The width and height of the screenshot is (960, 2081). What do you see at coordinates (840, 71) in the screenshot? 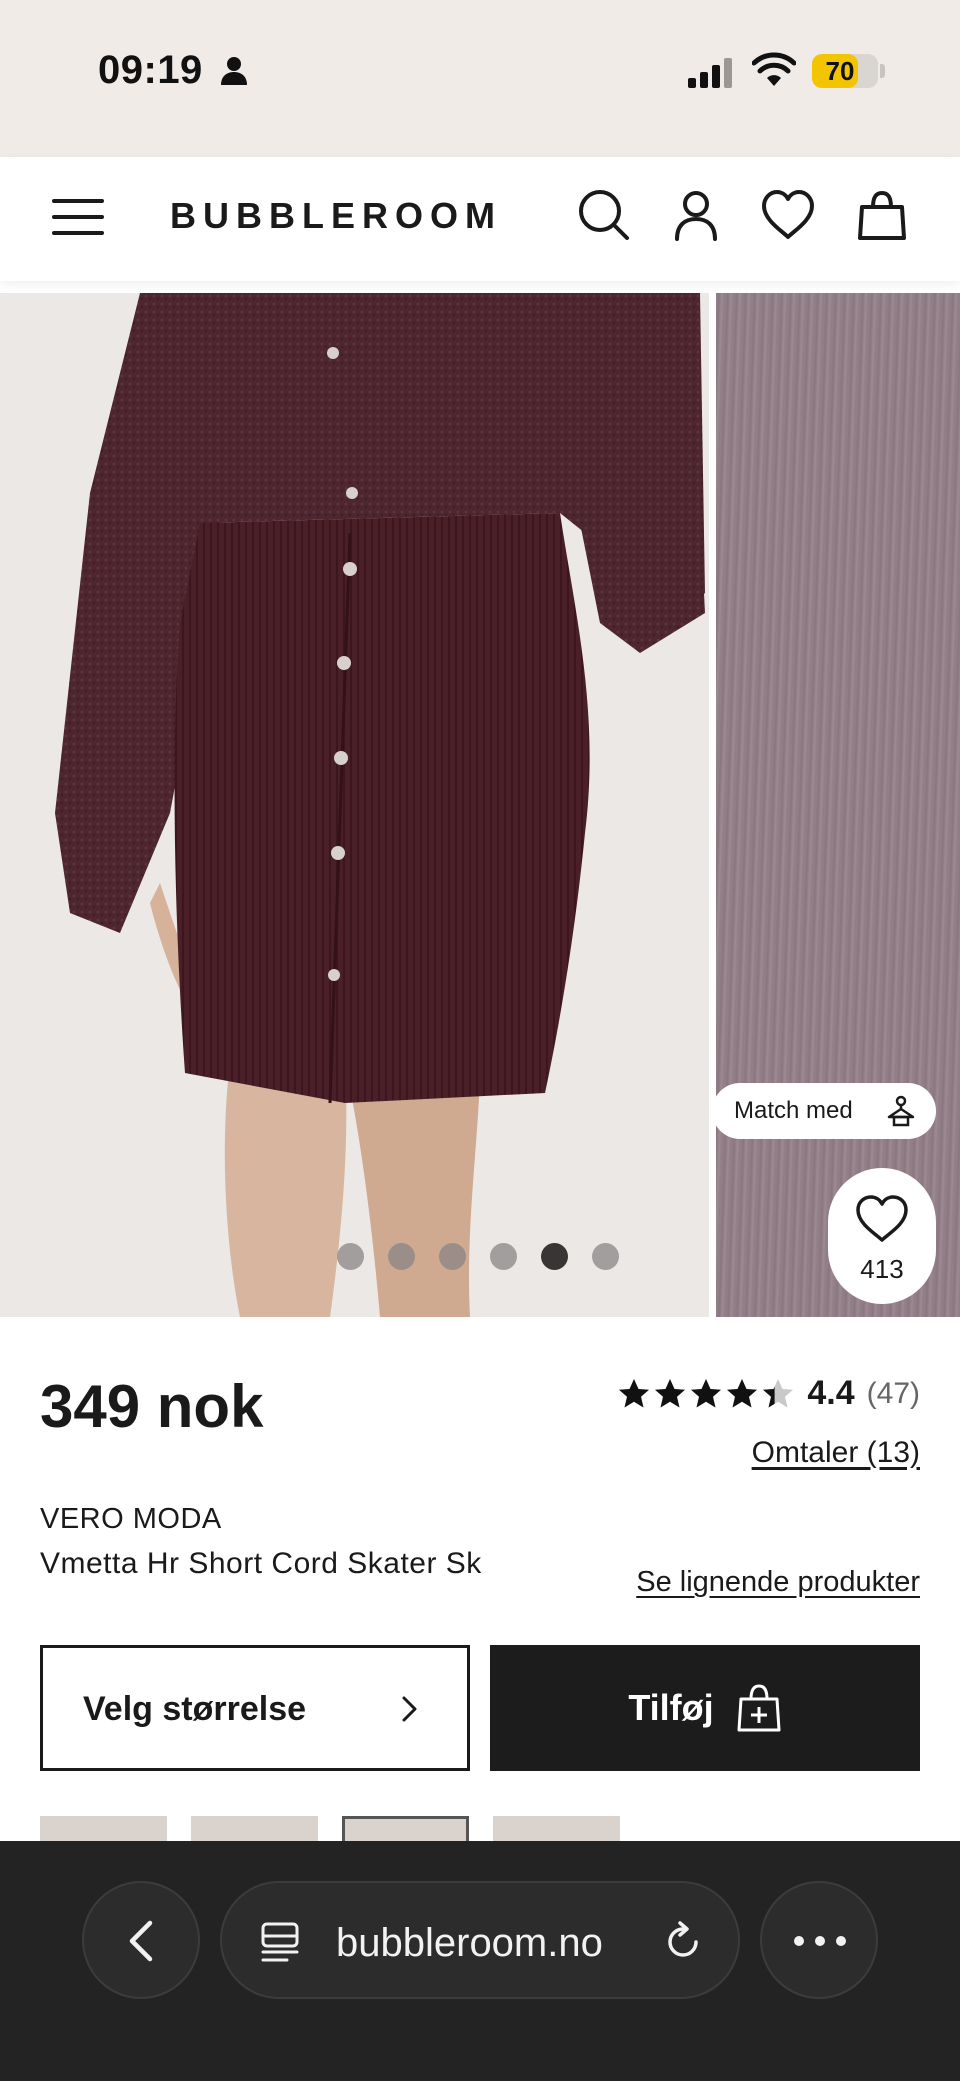
I see `battery-level: 70` at bounding box center [840, 71].